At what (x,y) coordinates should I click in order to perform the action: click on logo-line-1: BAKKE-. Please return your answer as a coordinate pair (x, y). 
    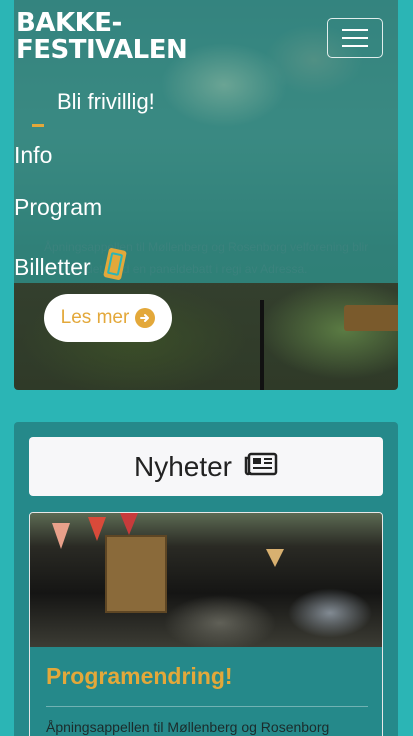
    Looking at the image, I should click on (69, 23).